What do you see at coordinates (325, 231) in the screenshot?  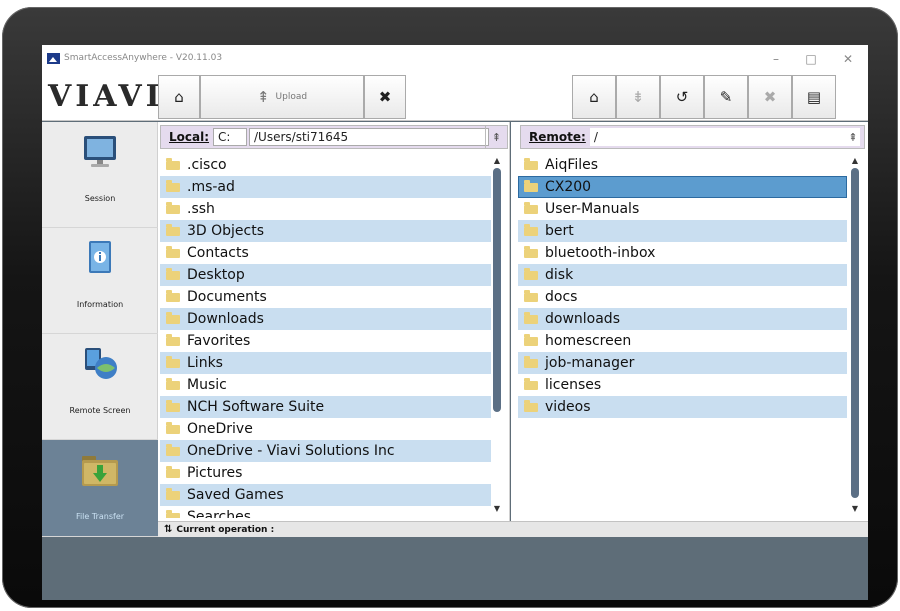 I see `list-item: 3D Objects` at bounding box center [325, 231].